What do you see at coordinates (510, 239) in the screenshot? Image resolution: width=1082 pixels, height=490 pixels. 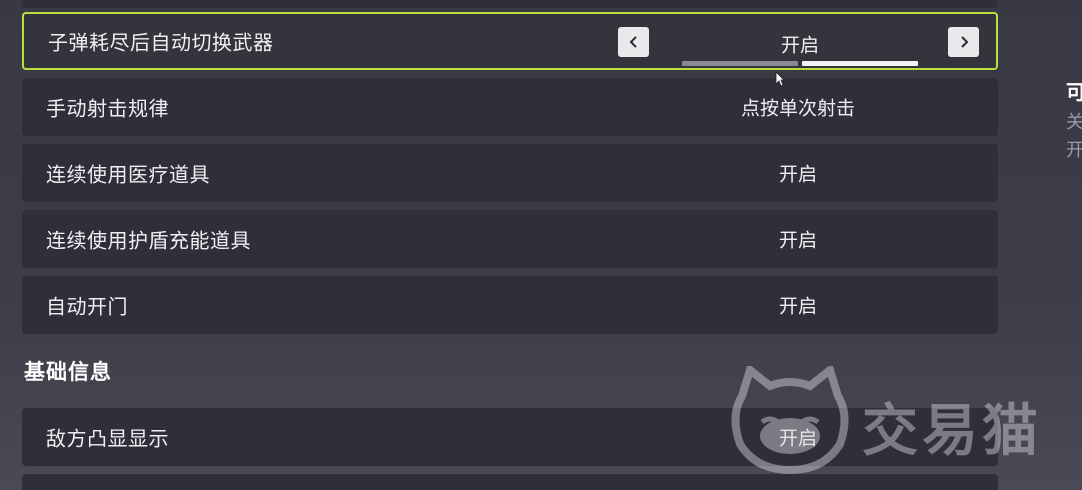 I see `setting-row-continuous-shield: 连续使用护盾充能道具 开启` at bounding box center [510, 239].